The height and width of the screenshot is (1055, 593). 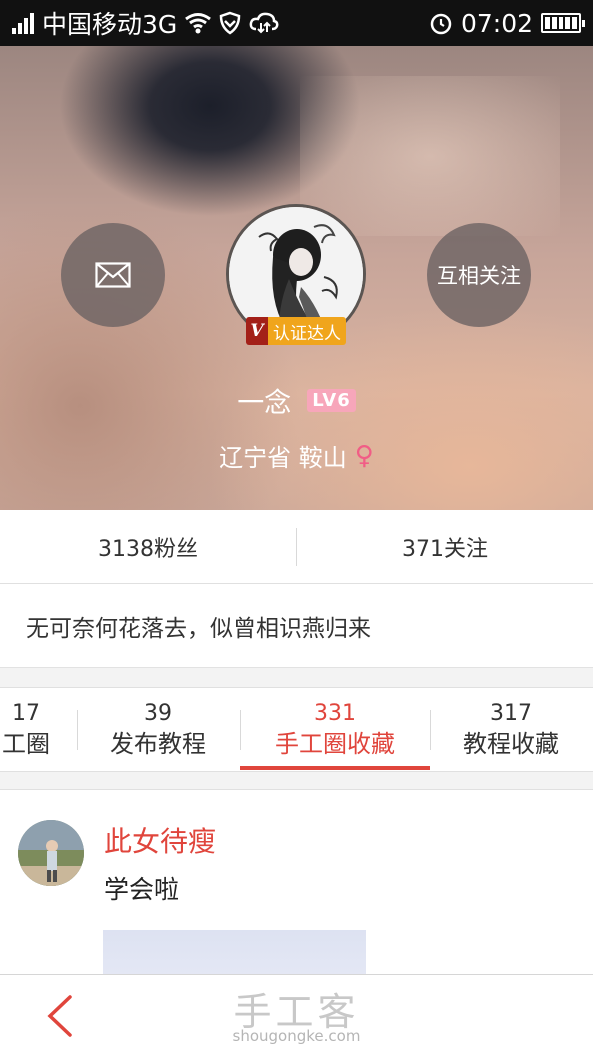 I want to click on tab-tutorial-favorites: 317 教程收藏, so click(x=511, y=730).